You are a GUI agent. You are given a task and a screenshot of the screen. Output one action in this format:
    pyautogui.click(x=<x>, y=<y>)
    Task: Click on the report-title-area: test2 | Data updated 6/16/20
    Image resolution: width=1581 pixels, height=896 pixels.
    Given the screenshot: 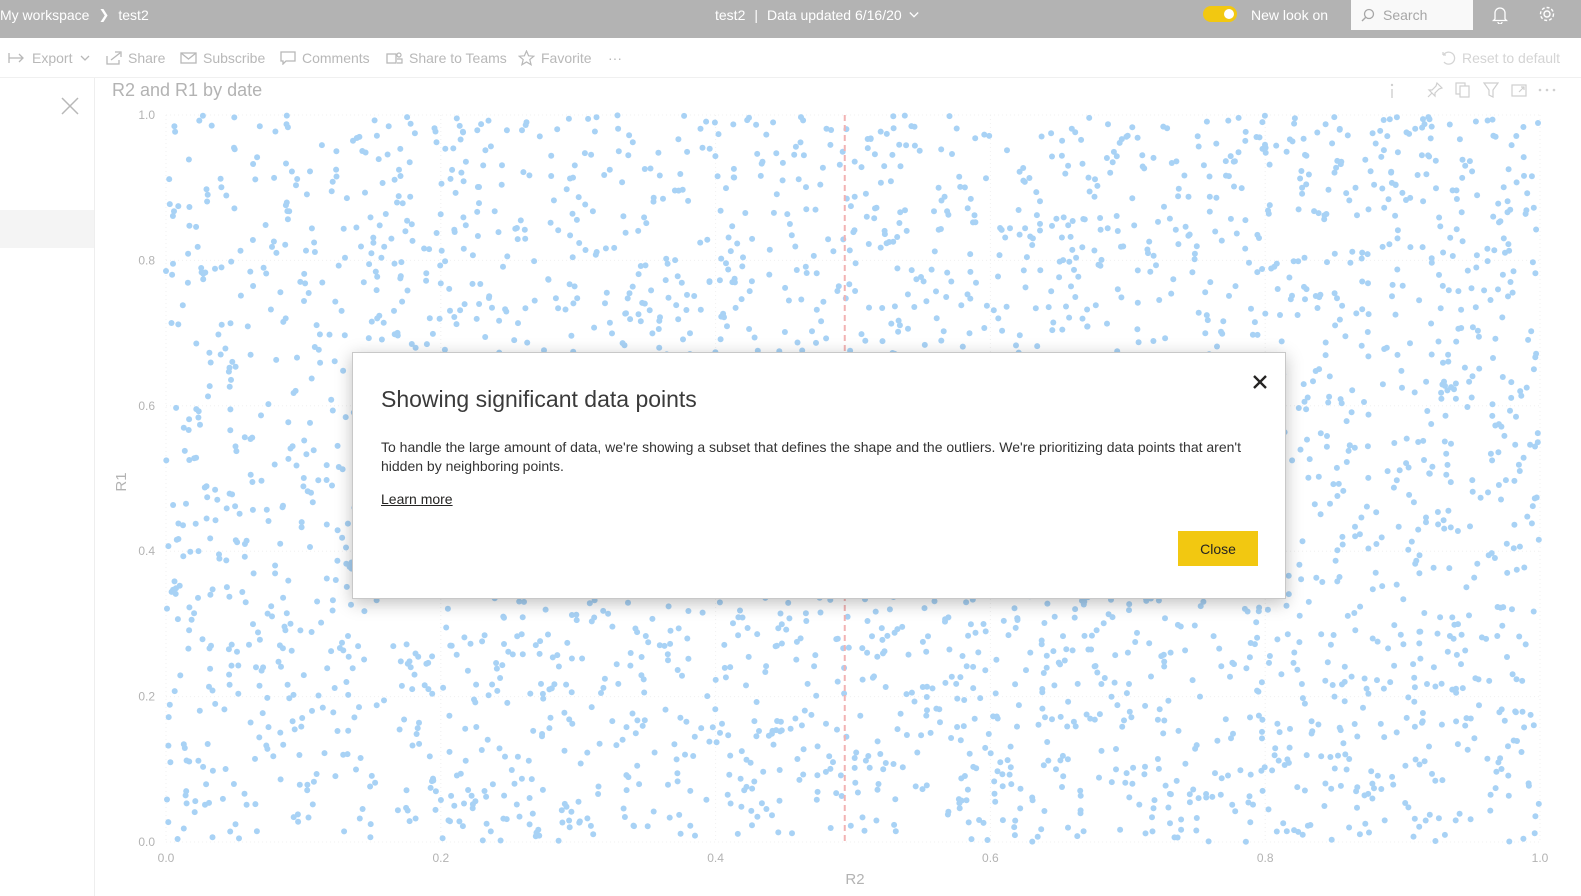 What is the action you would take?
    pyautogui.click(x=817, y=15)
    